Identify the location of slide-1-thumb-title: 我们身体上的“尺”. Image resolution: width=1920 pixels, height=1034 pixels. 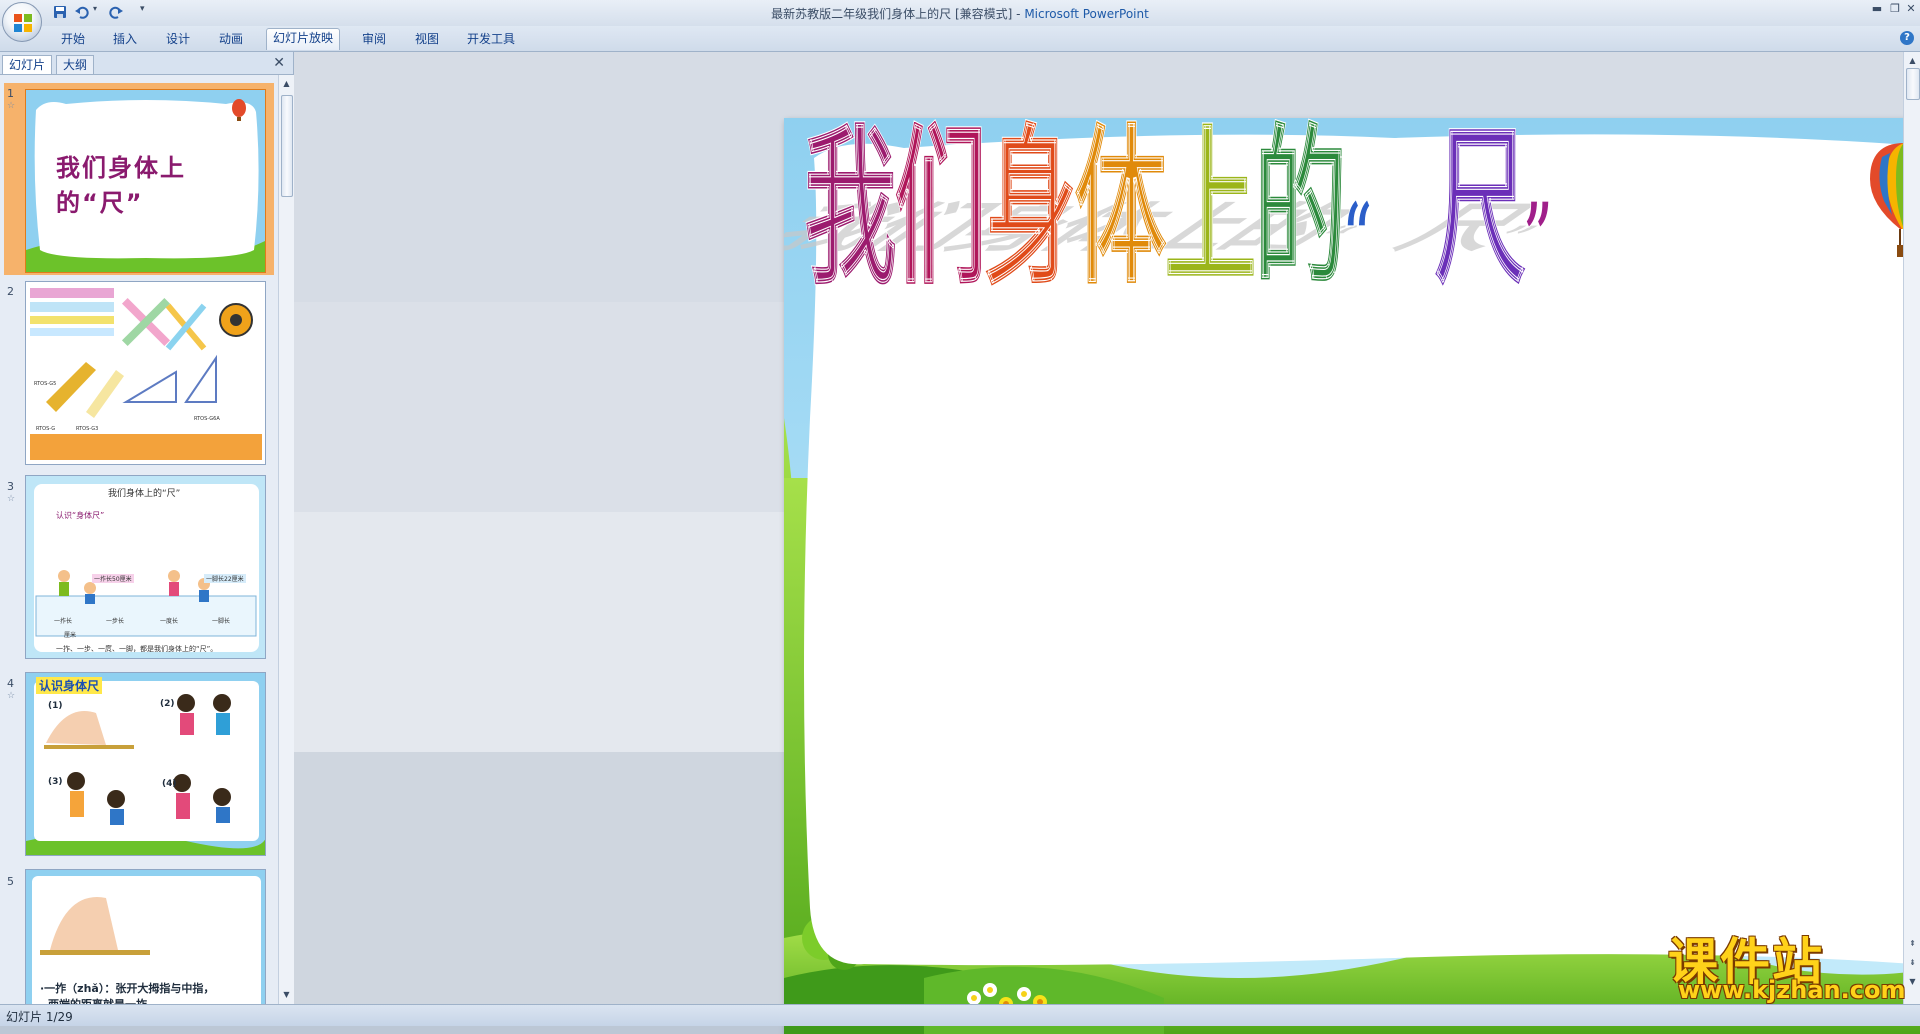
(121, 185).